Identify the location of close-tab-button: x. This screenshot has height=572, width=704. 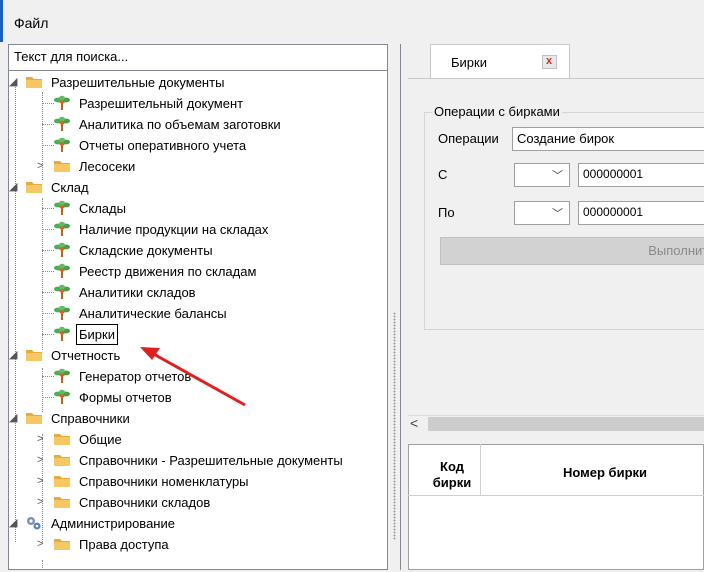
(549, 62).